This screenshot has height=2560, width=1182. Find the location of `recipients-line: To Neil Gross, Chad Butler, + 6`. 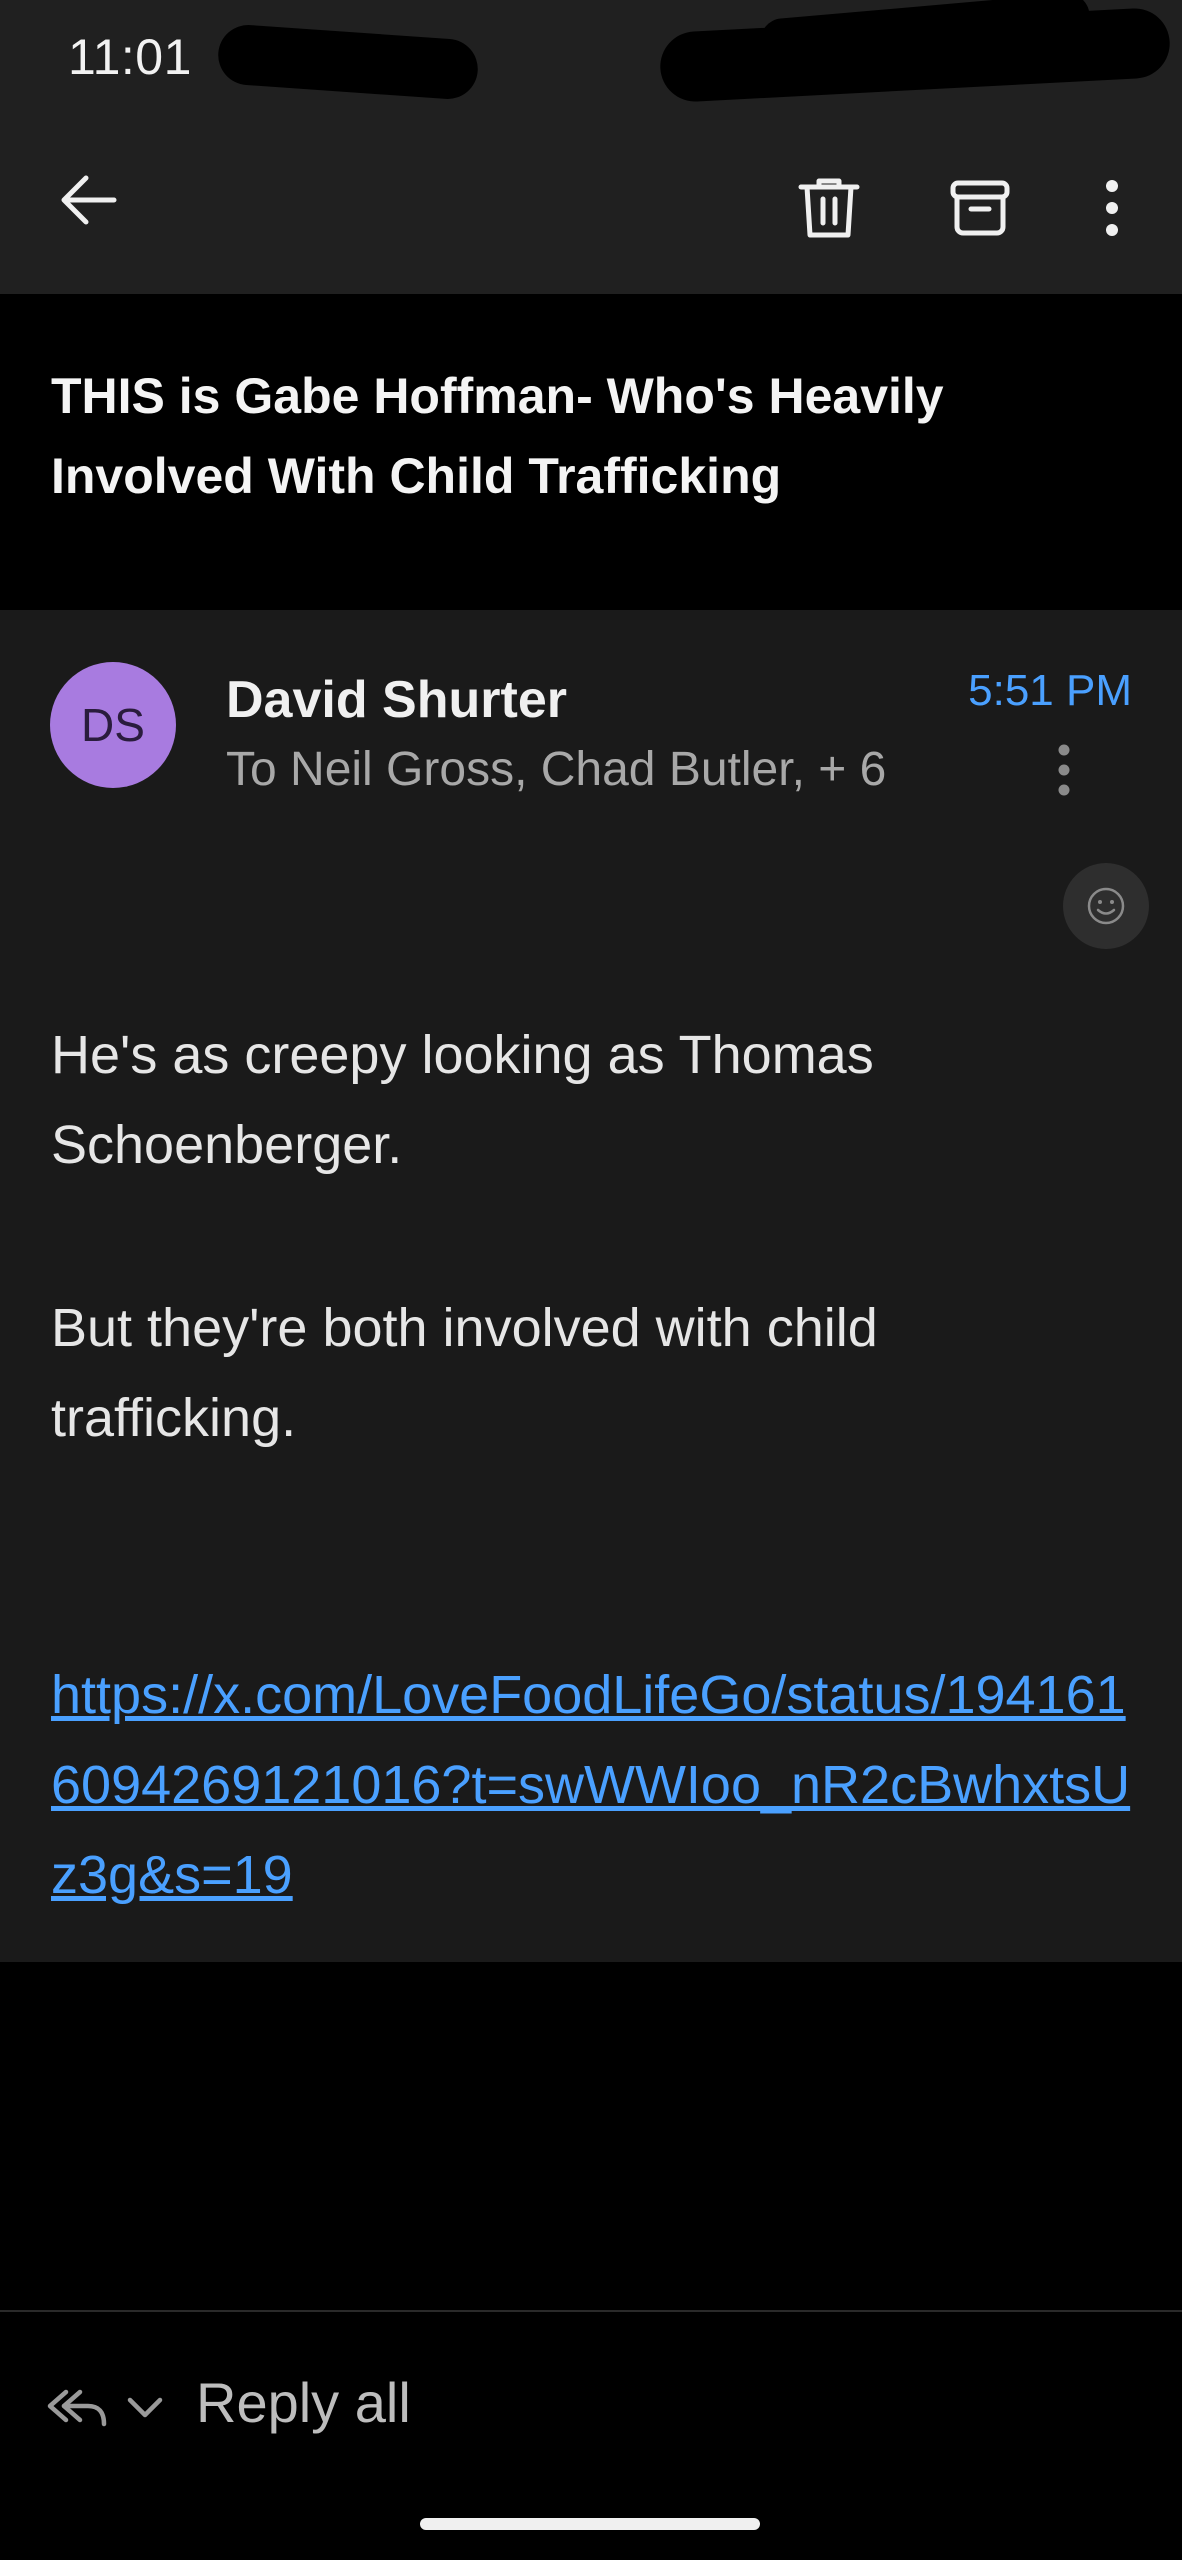

recipients-line: To Neil Gross, Chad Butler, + 6 is located at coordinates (556, 769).